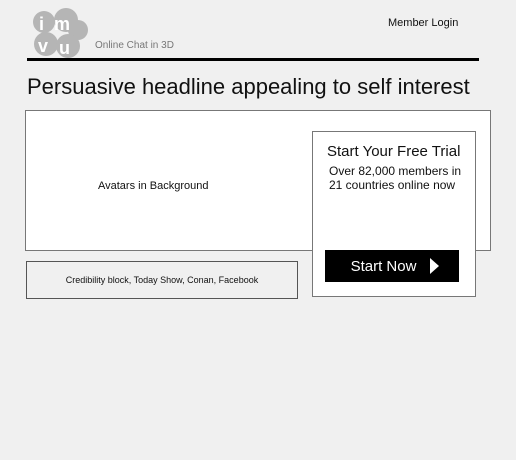  Describe the element at coordinates (394, 151) in the screenshot. I see `trial-title: Start Your Free Trial` at that location.